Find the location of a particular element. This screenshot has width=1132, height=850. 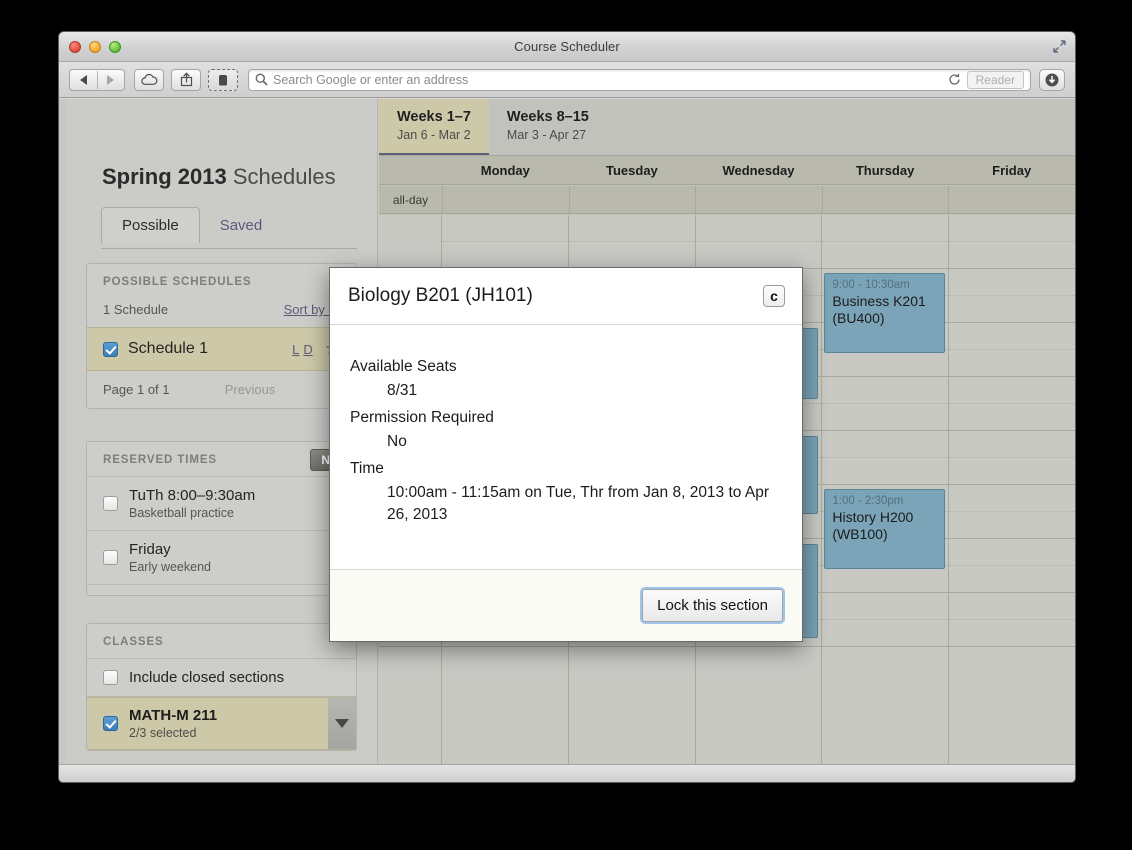

available-seats-label: Available Seats is located at coordinates (403, 366).